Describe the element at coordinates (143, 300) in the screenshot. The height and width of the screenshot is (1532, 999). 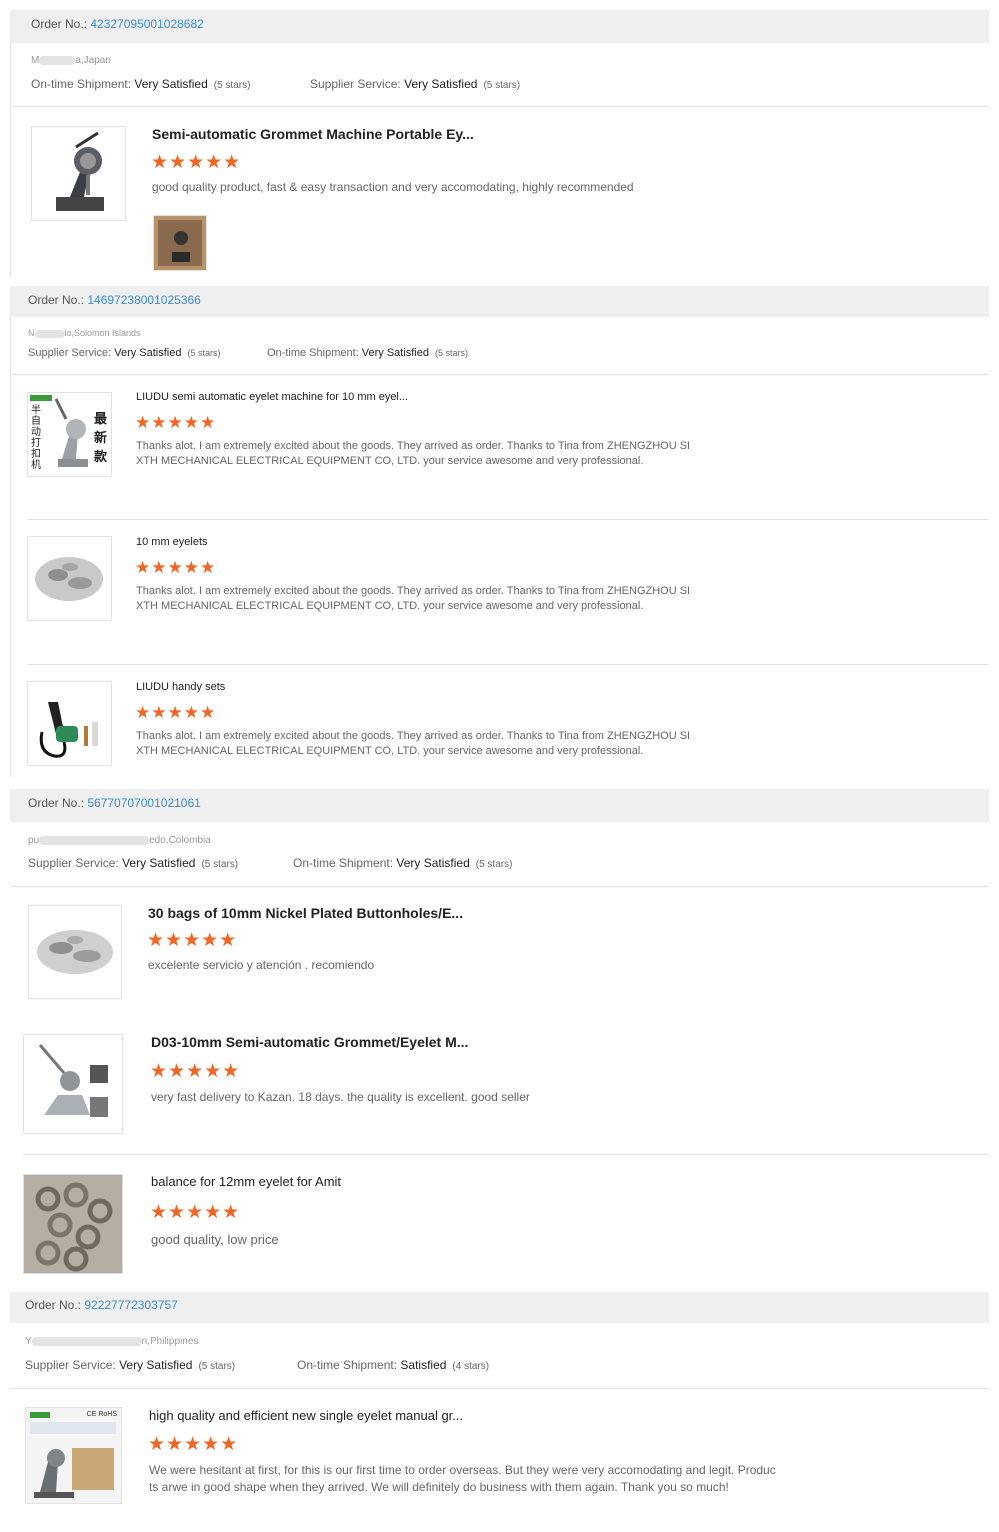
I see `order-number-link: 14697238001025366` at that location.